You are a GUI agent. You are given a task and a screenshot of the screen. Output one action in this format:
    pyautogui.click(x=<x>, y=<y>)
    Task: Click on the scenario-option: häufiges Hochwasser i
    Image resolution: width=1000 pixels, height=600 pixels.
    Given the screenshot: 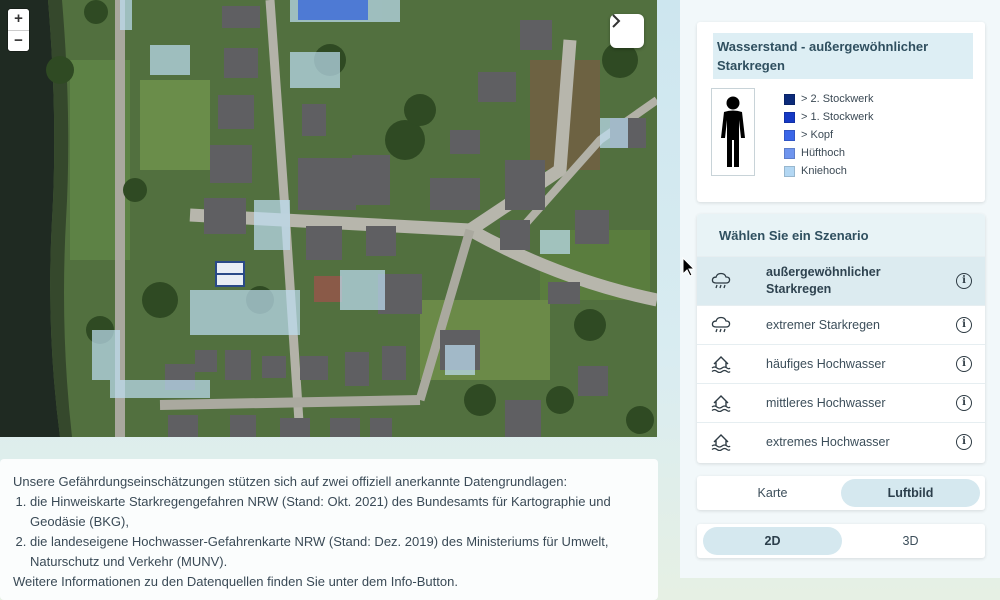 What is the action you would take?
    pyautogui.click(x=841, y=363)
    